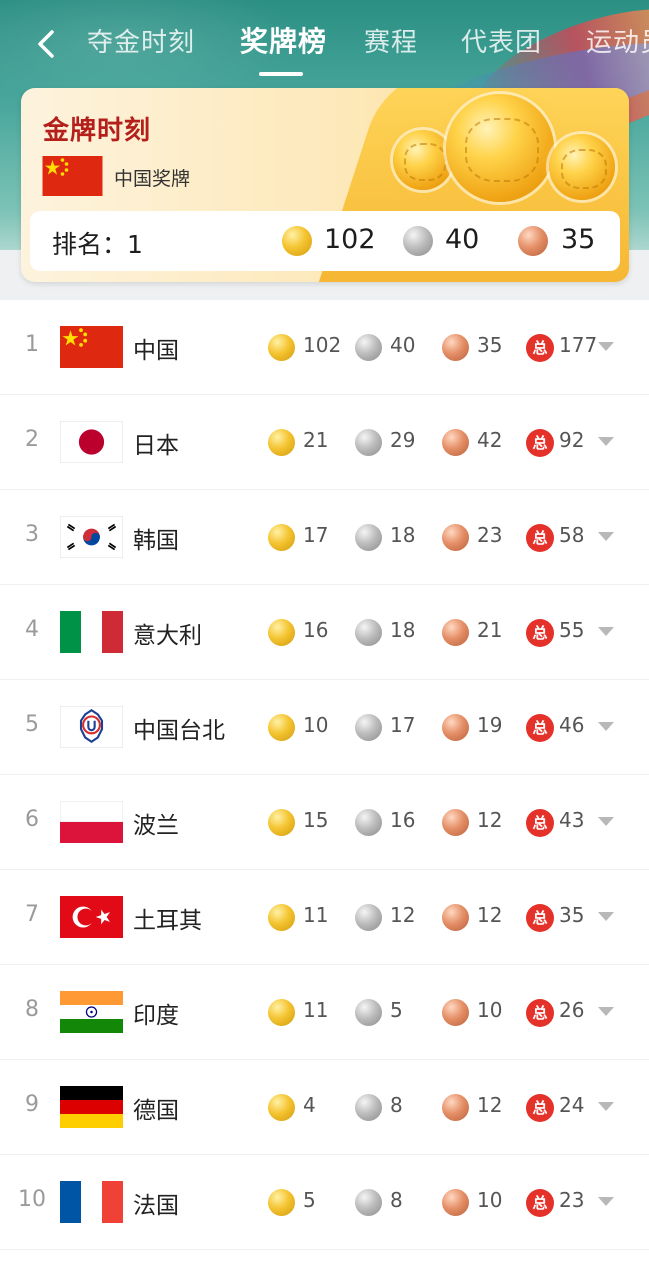 This screenshot has height=1280, width=649. What do you see at coordinates (91, 917) in the screenshot?
I see `turkey-flag-icon` at bounding box center [91, 917].